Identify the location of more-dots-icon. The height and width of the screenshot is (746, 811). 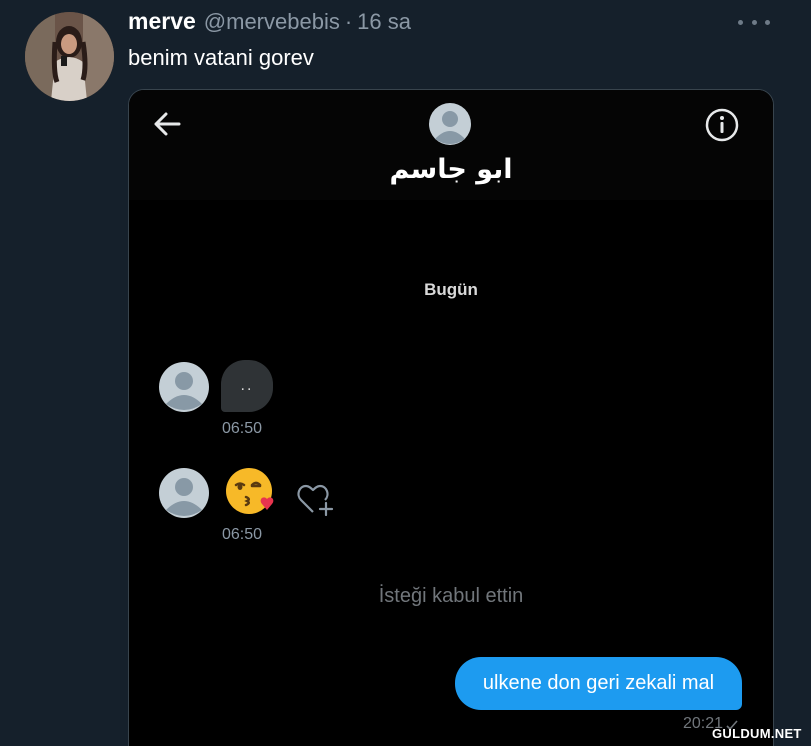
(754, 22).